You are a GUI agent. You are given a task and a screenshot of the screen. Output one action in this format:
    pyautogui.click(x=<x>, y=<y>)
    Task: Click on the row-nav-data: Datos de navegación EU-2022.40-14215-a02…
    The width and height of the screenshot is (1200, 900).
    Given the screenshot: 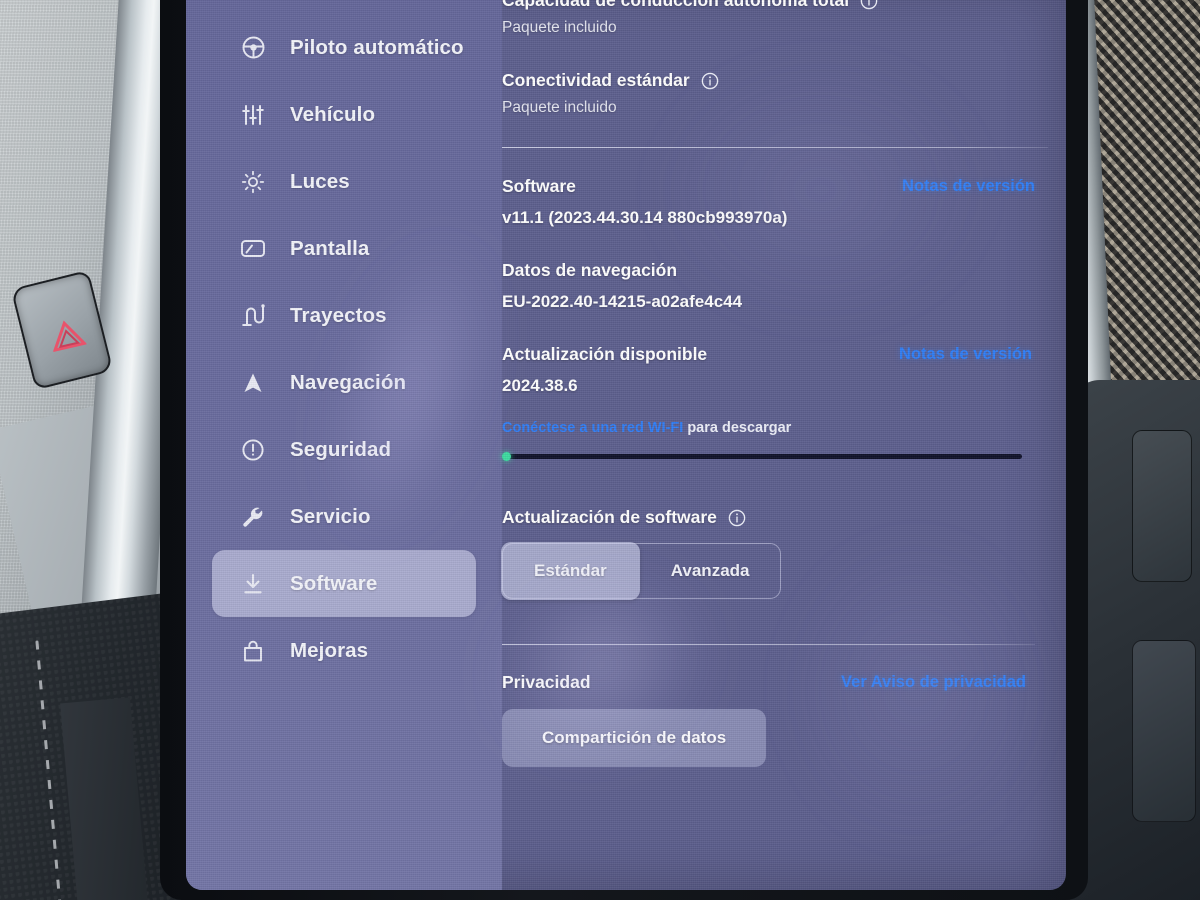 What is the action you would take?
    pyautogui.click(x=768, y=286)
    